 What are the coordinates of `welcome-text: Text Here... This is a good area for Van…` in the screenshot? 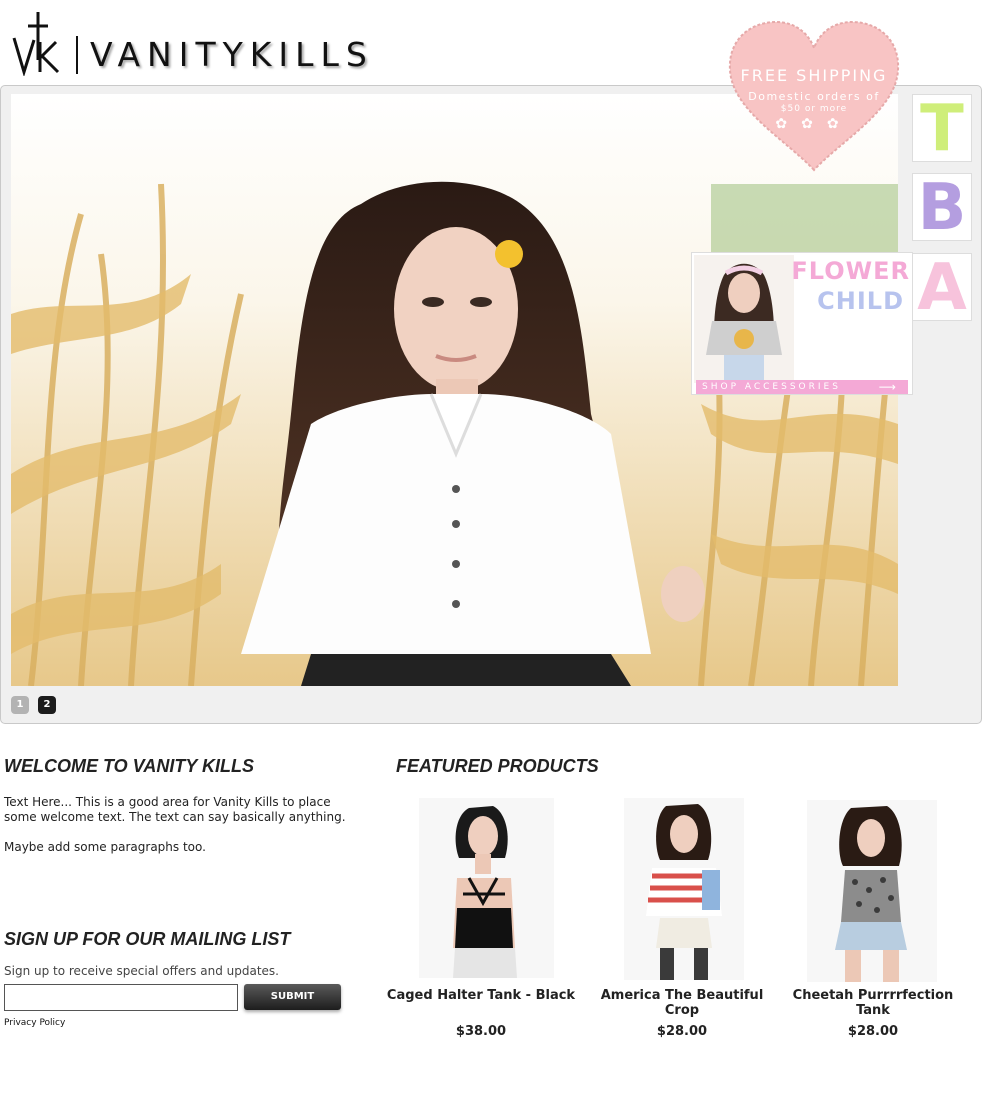 It's located at (184, 832).